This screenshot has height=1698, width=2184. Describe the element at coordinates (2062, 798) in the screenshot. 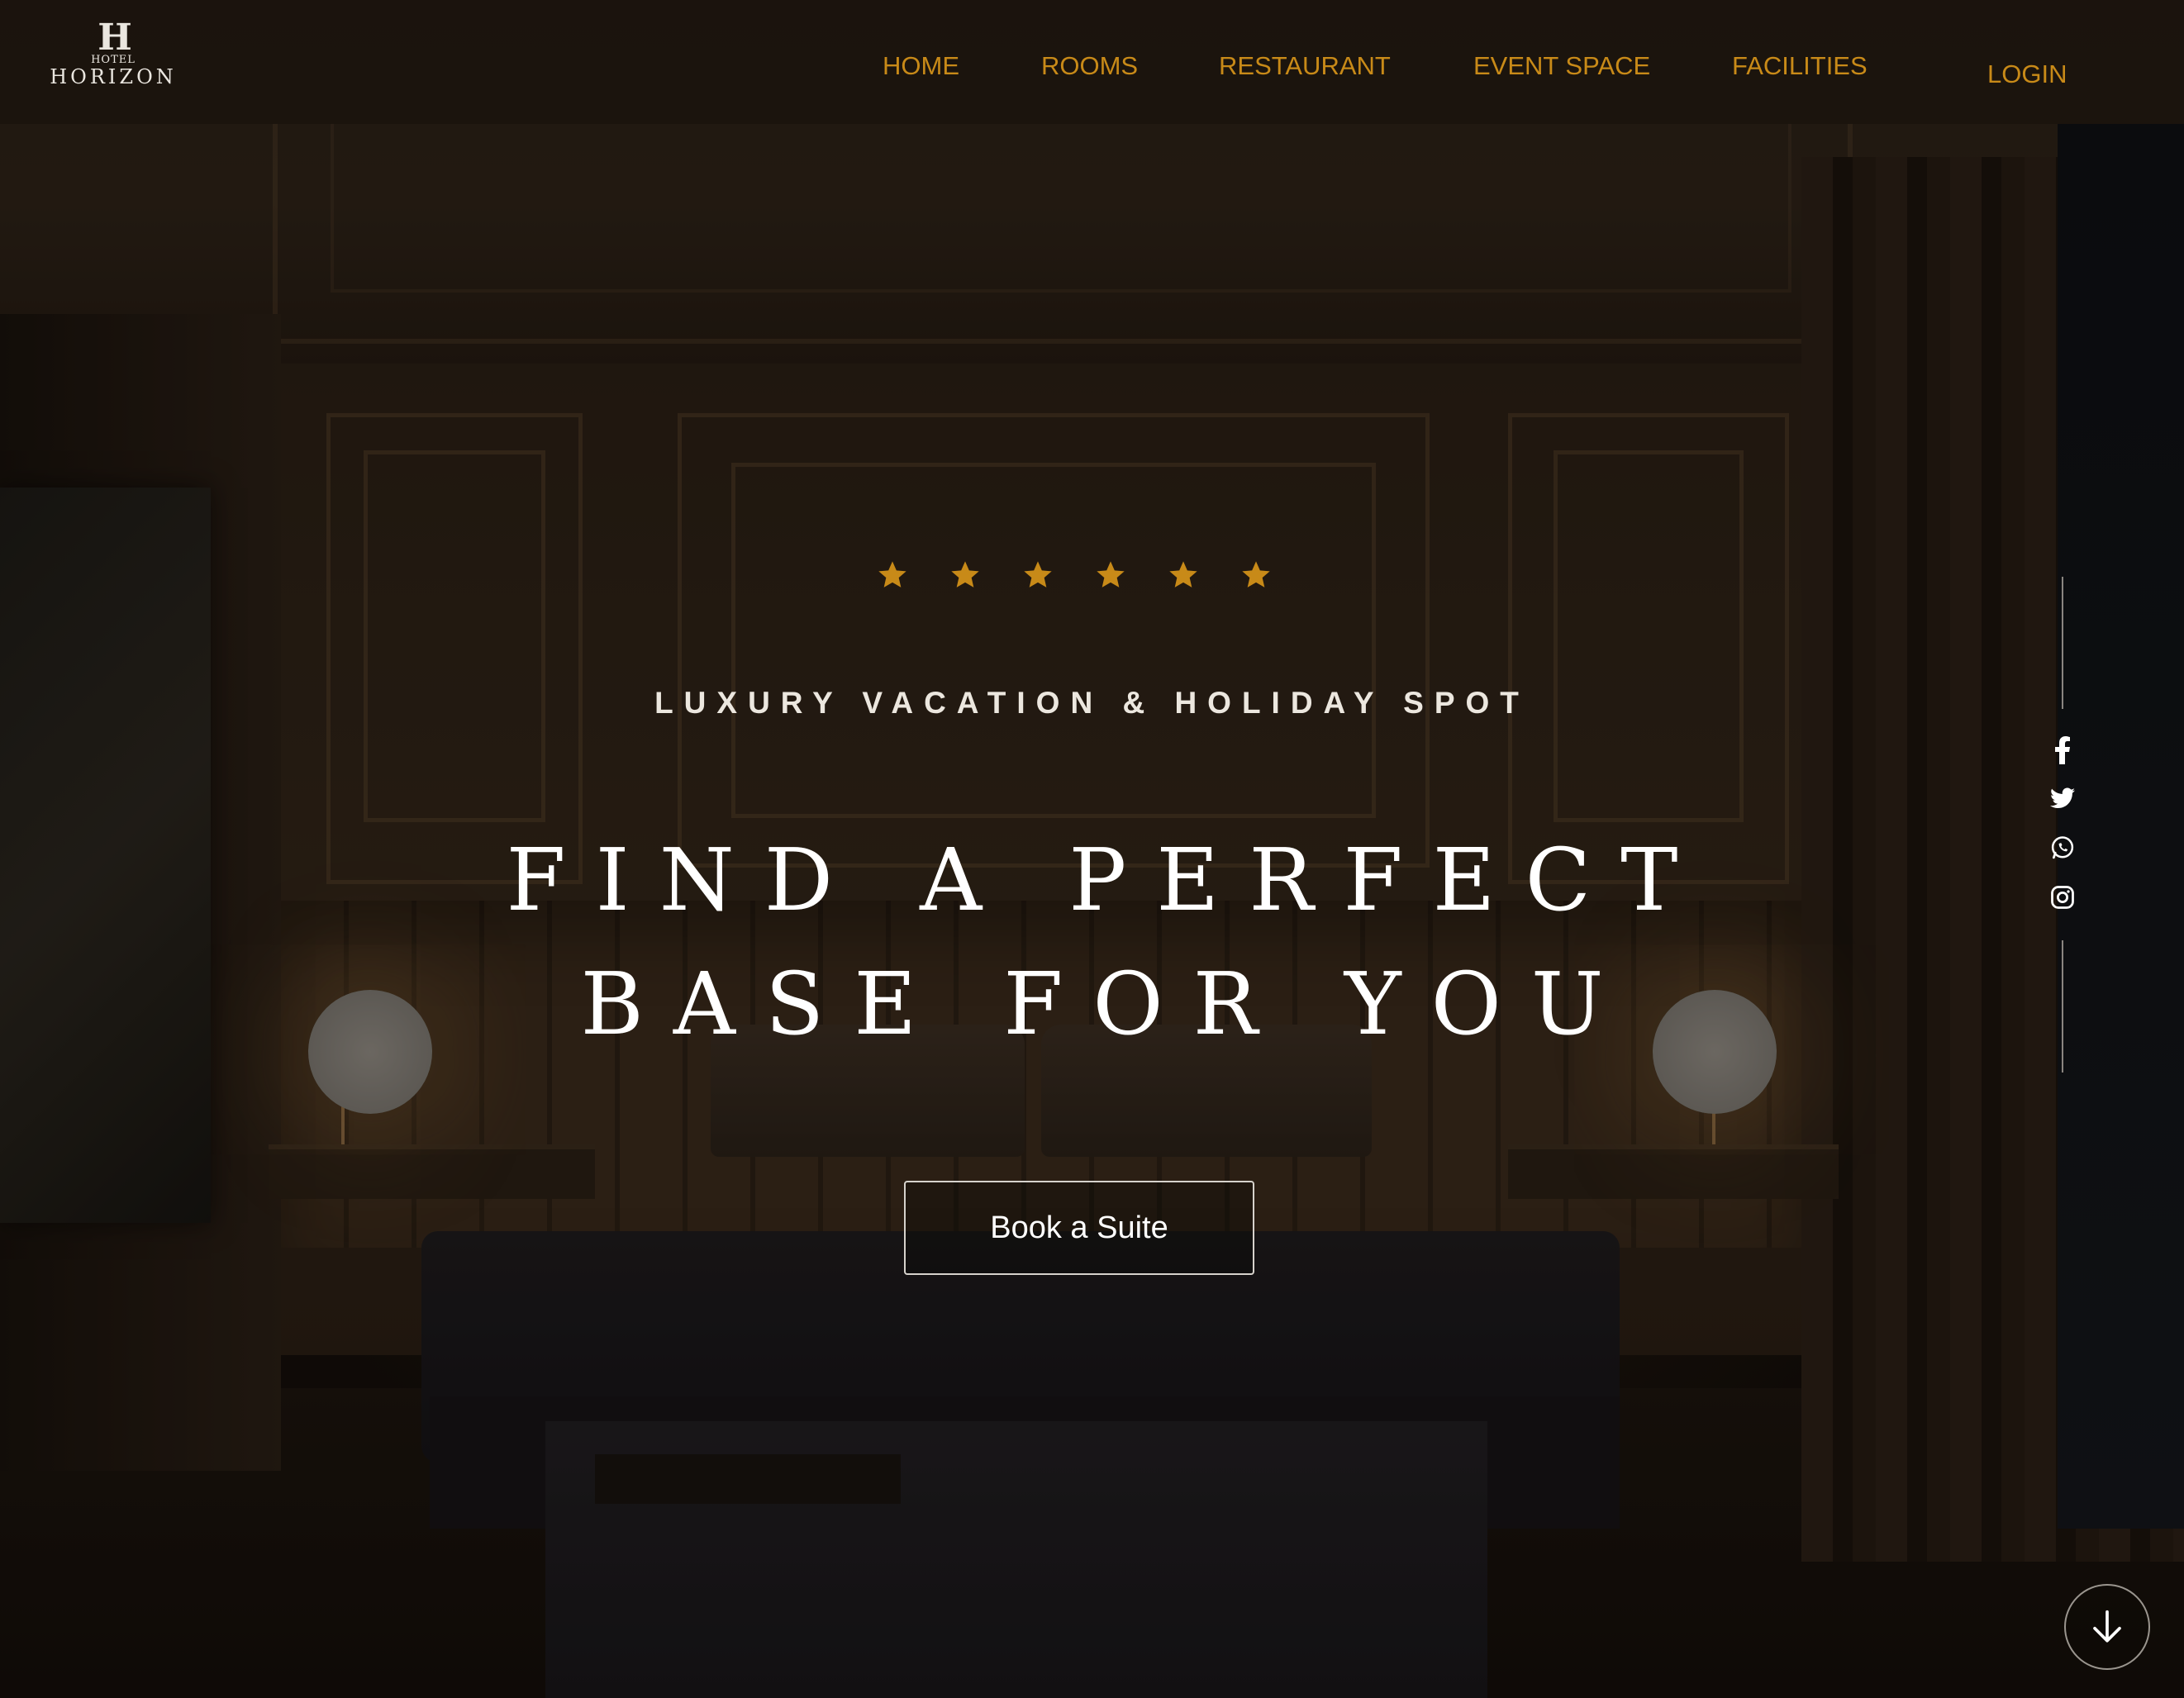

I see `twitter-icon` at that location.